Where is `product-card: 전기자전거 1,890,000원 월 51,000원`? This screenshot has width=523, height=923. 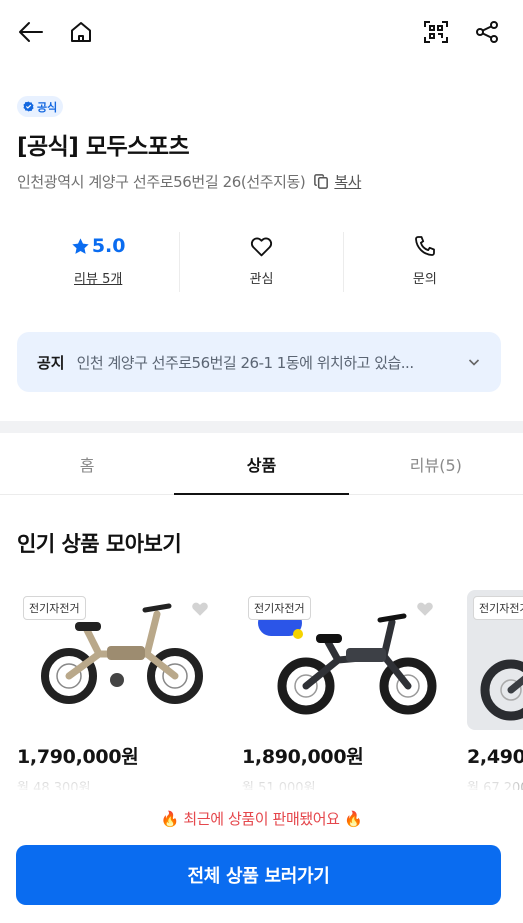 product-card: 전기자전거 1,890,000원 월 51,000원 is located at coordinates (346, 690).